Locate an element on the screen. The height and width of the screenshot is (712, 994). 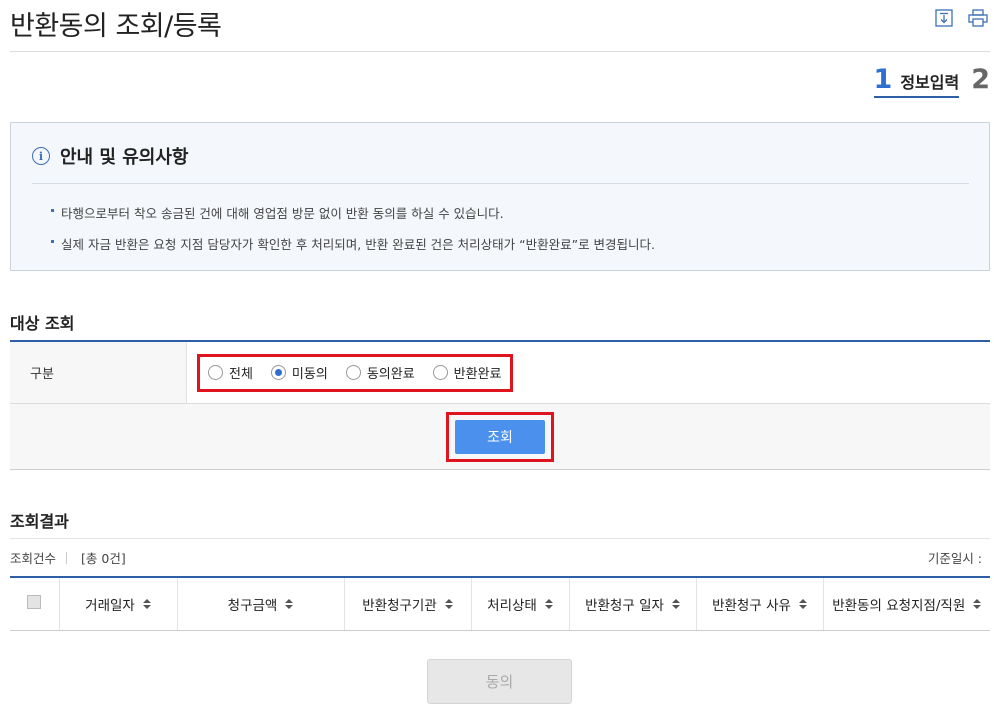
radio-selected-dot is located at coordinates (278, 372).